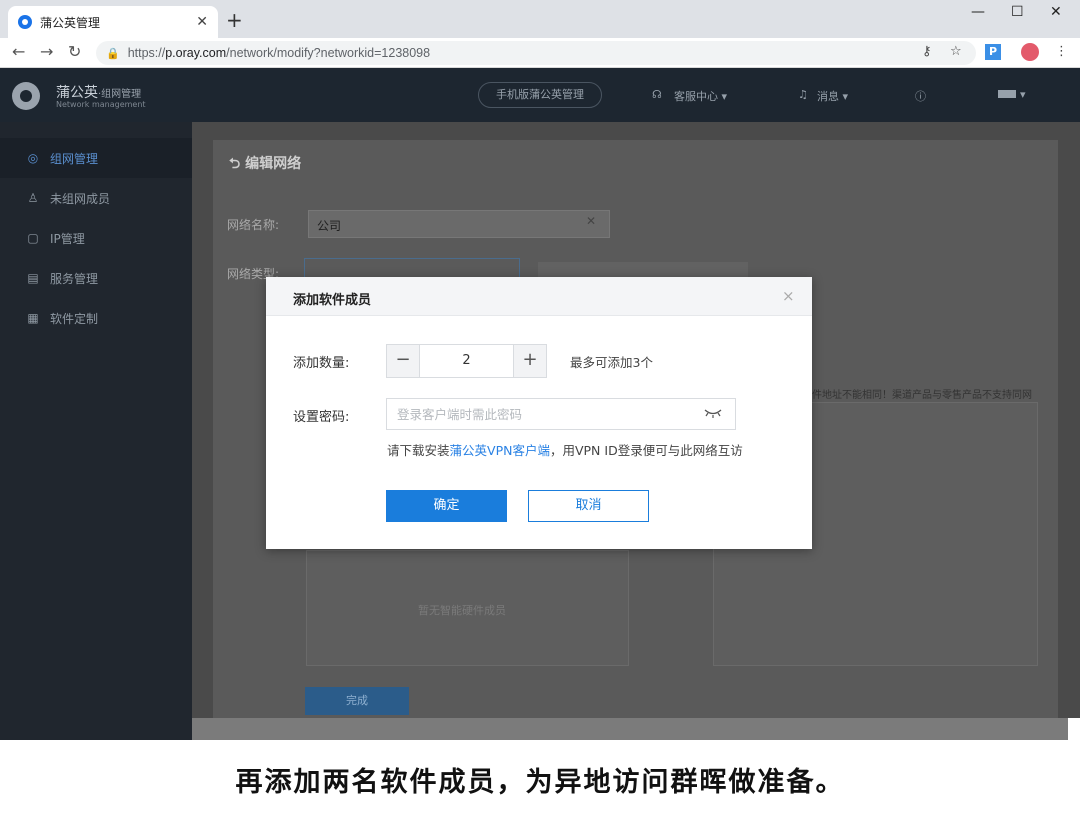  I want to click on reload-icon: ↻, so click(74, 51).